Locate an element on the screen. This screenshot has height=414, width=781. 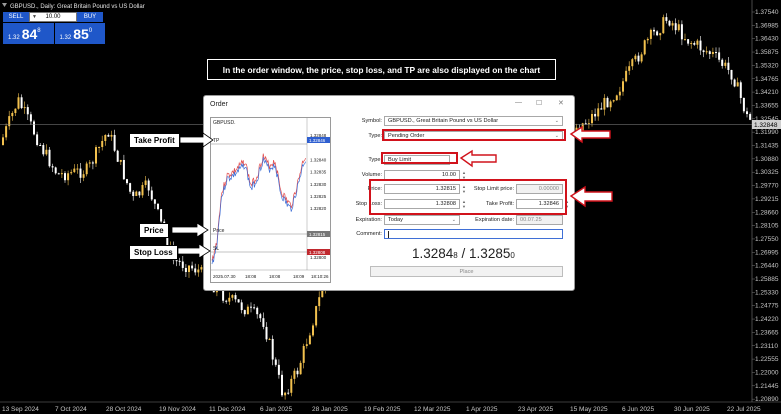
sell-button: SELL is located at coordinates (16, 17).